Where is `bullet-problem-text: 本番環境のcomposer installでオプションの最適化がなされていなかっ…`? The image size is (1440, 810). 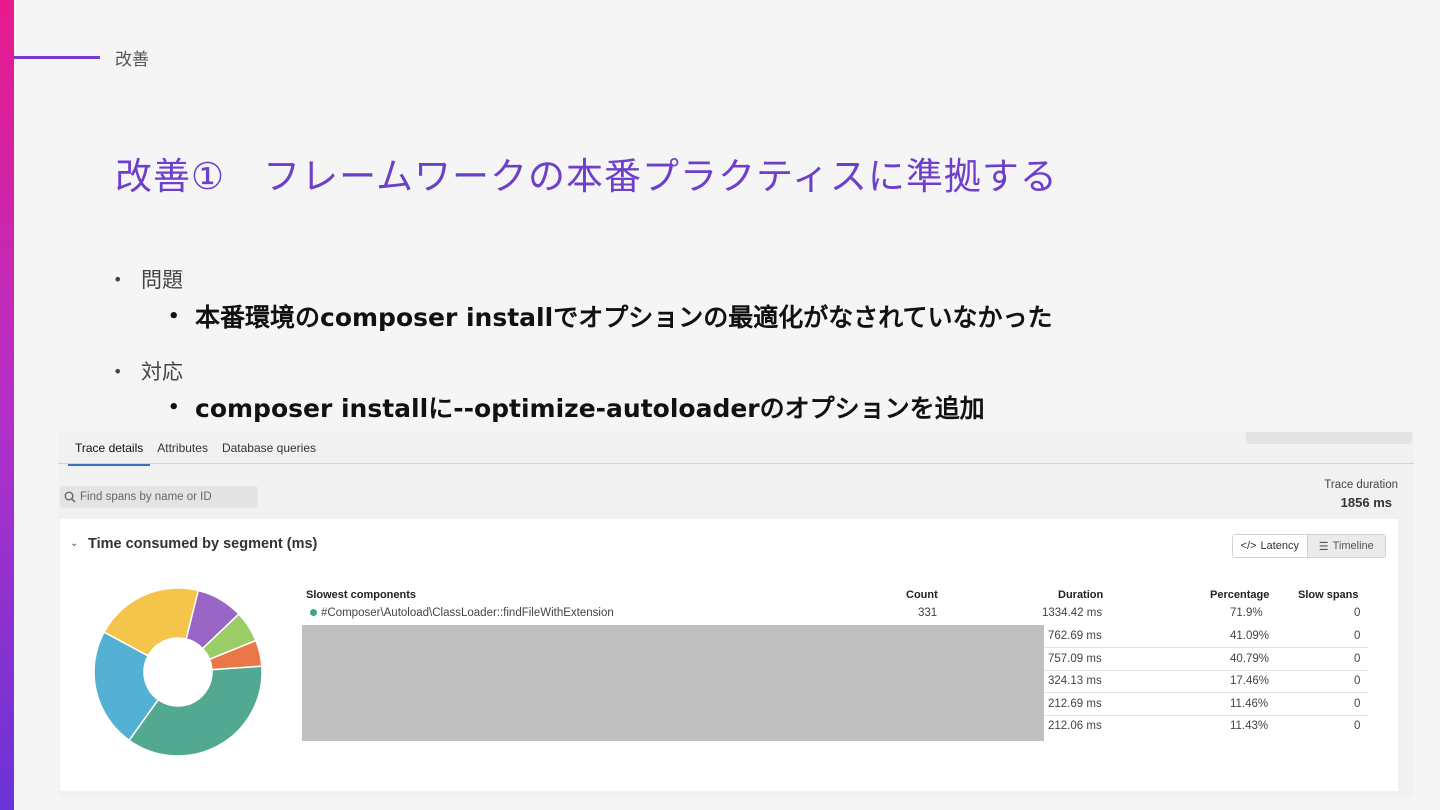 bullet-problem-text: 本番環境のcomposer installでオプションの最適化がなされていなかっ… is located at coordinates (624, 317).